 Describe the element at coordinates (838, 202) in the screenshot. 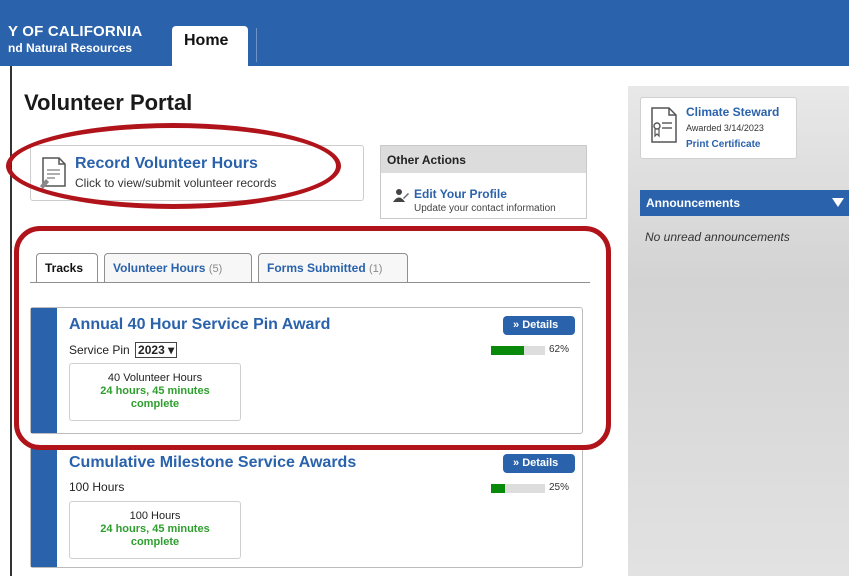

I see `caret-down-icon` at that location.